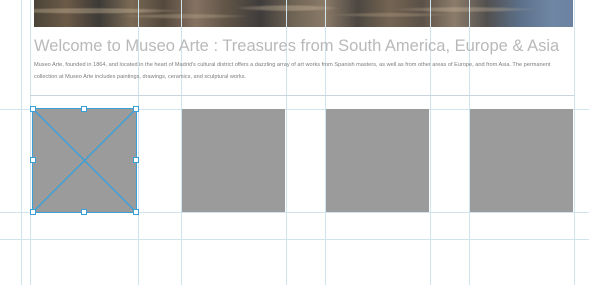 Image resolution: width=589 pixels, height=285 pixels. What do you see at coordinates (33, 212) in the screenshot?
I see `resize-handle-bottom-left` at bounding box center [33, 212].